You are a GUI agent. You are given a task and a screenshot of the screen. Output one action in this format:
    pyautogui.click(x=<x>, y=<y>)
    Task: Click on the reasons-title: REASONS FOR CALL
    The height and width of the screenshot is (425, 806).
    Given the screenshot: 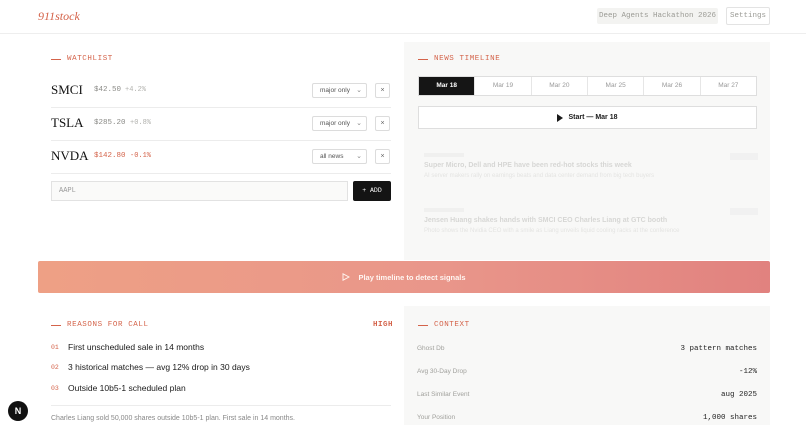 What is the action you would take?
    pyautogui.click(x=108, y=325)
    